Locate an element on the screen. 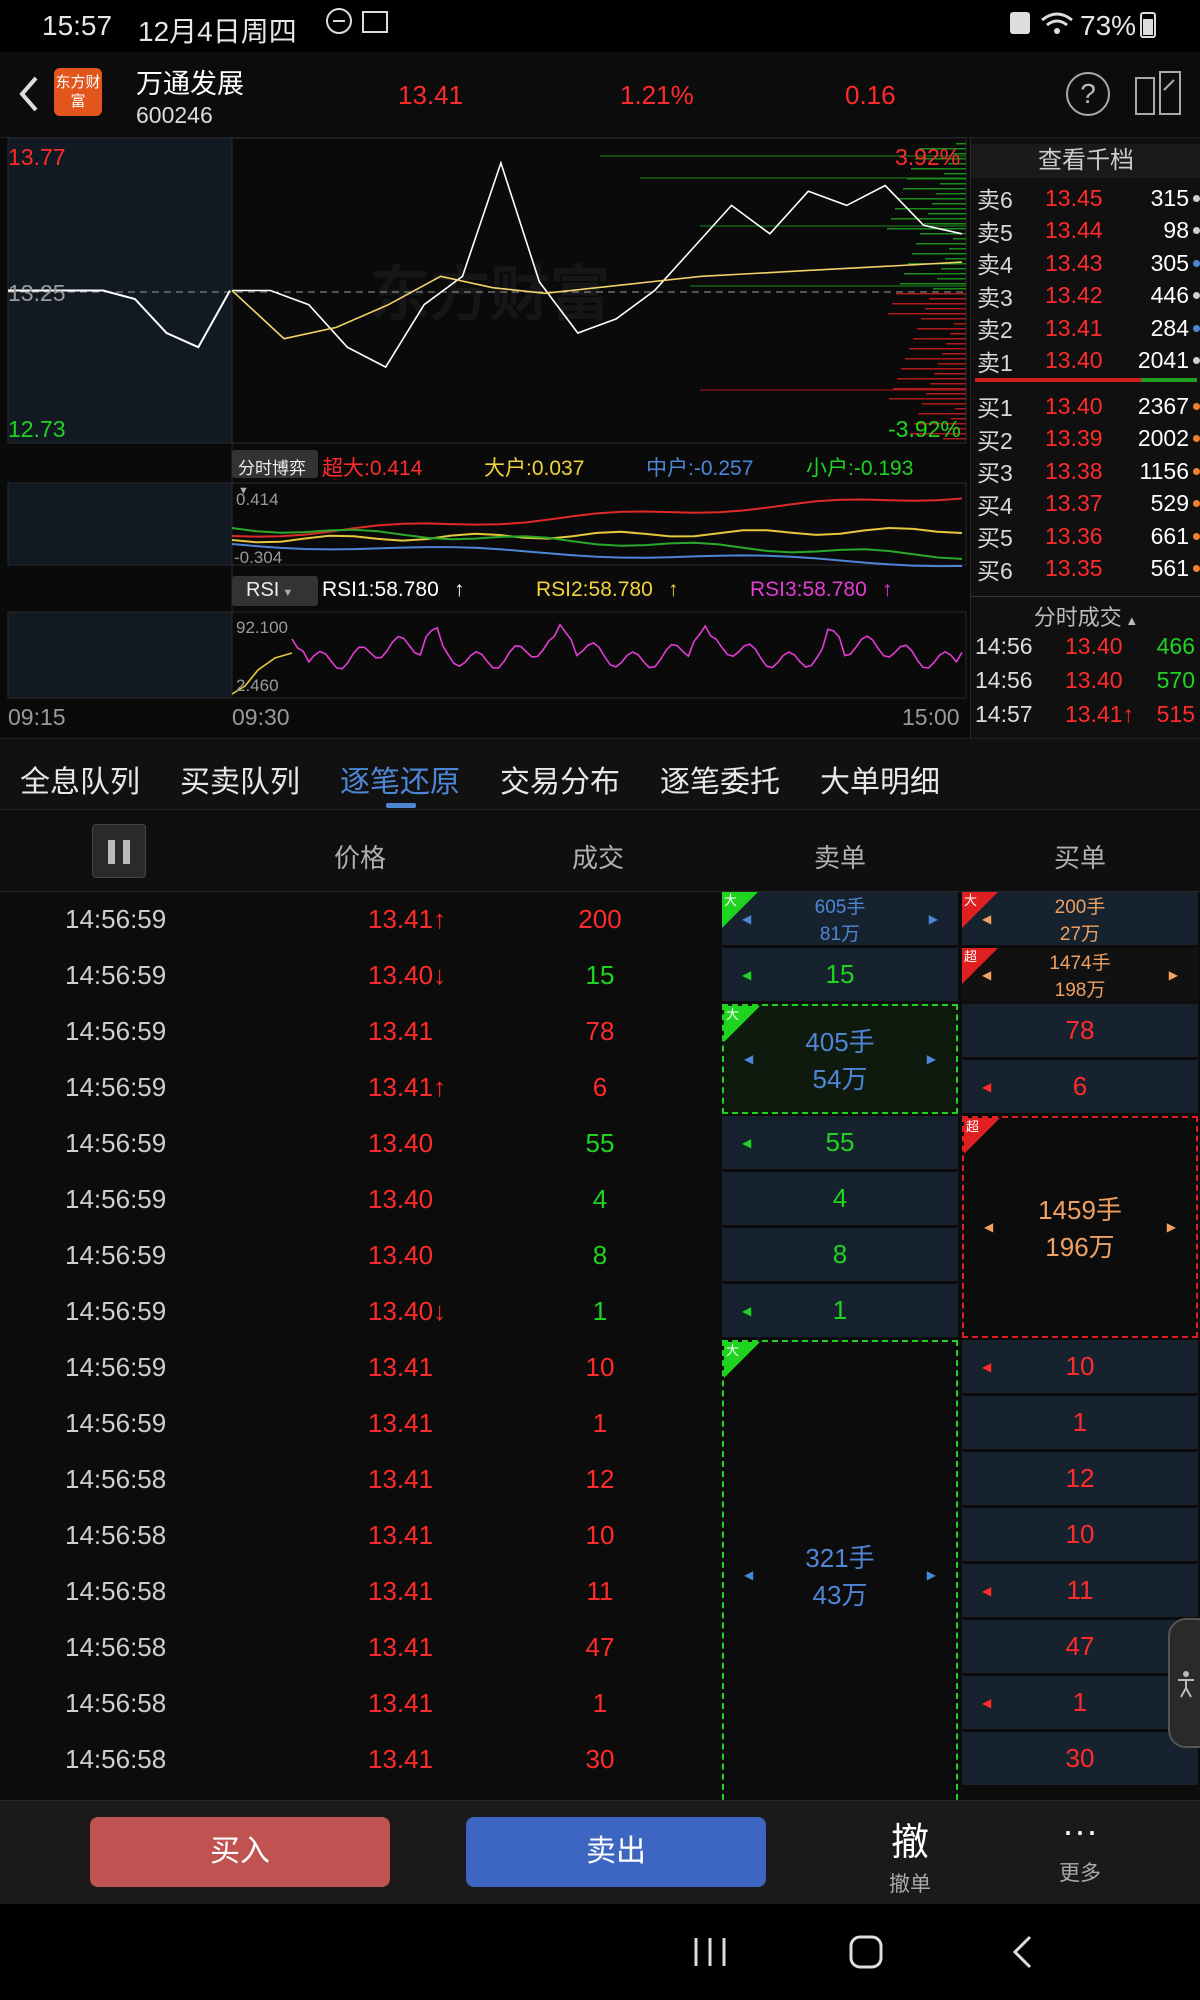  sell-order-7: 1 ◀ is located at coordinates (840, 1311).